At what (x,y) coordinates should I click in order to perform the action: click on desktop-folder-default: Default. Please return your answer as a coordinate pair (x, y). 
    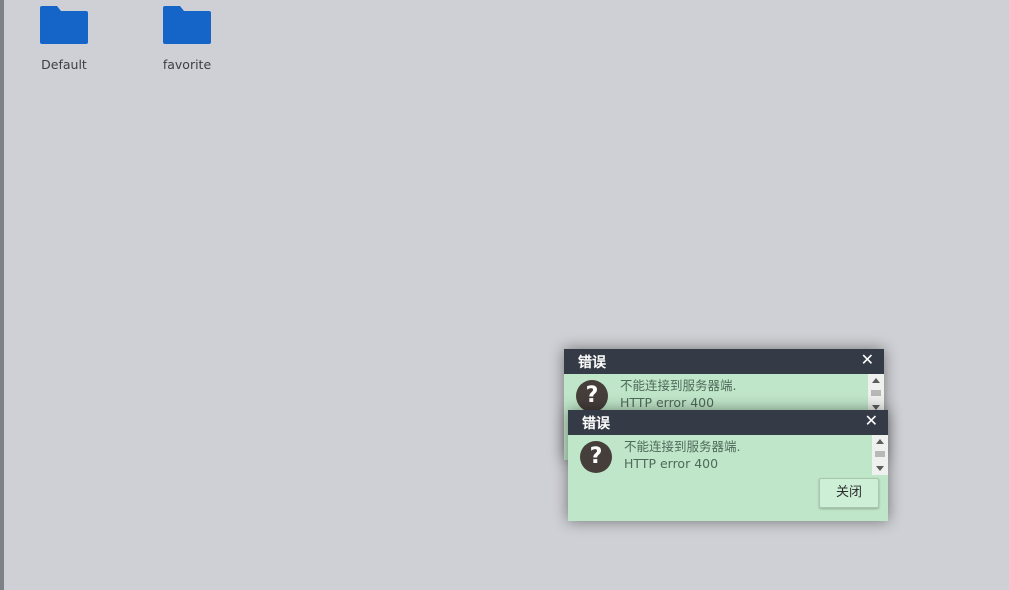
    Looking at the image, I should click on (64, 36).